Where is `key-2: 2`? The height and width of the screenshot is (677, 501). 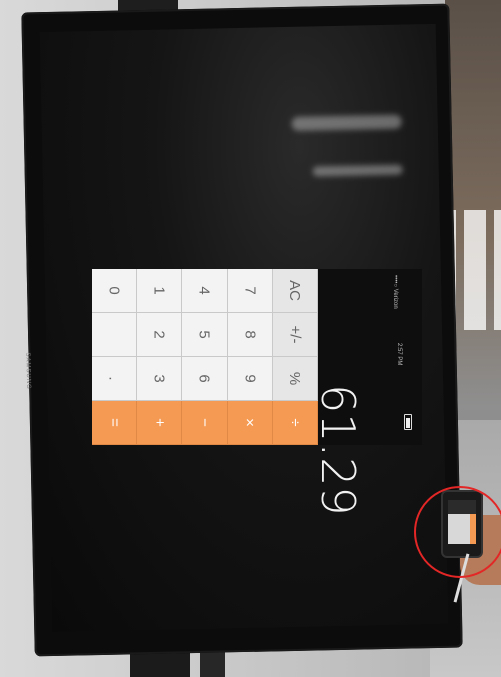 key-2: 2 is located at coordinates (160, 335).